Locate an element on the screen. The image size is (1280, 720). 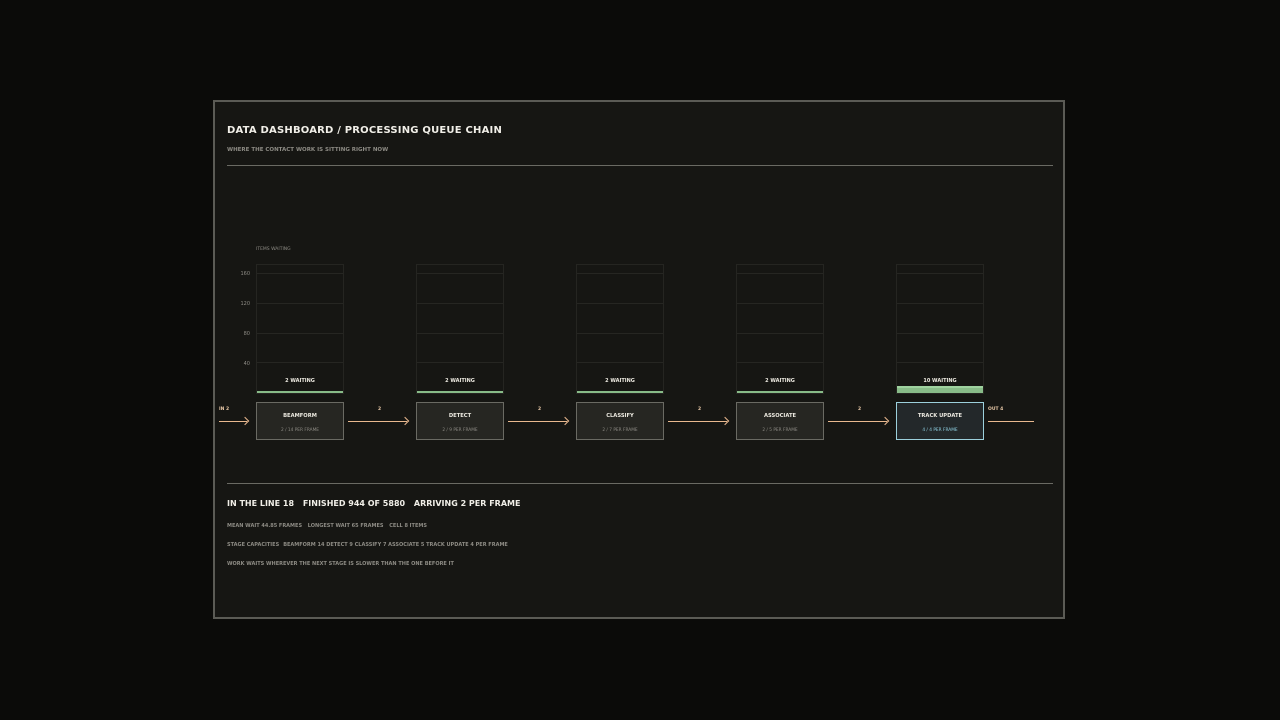
stage-rate: 2 / 14 PER FRAME is located at coordinates (300, 430).